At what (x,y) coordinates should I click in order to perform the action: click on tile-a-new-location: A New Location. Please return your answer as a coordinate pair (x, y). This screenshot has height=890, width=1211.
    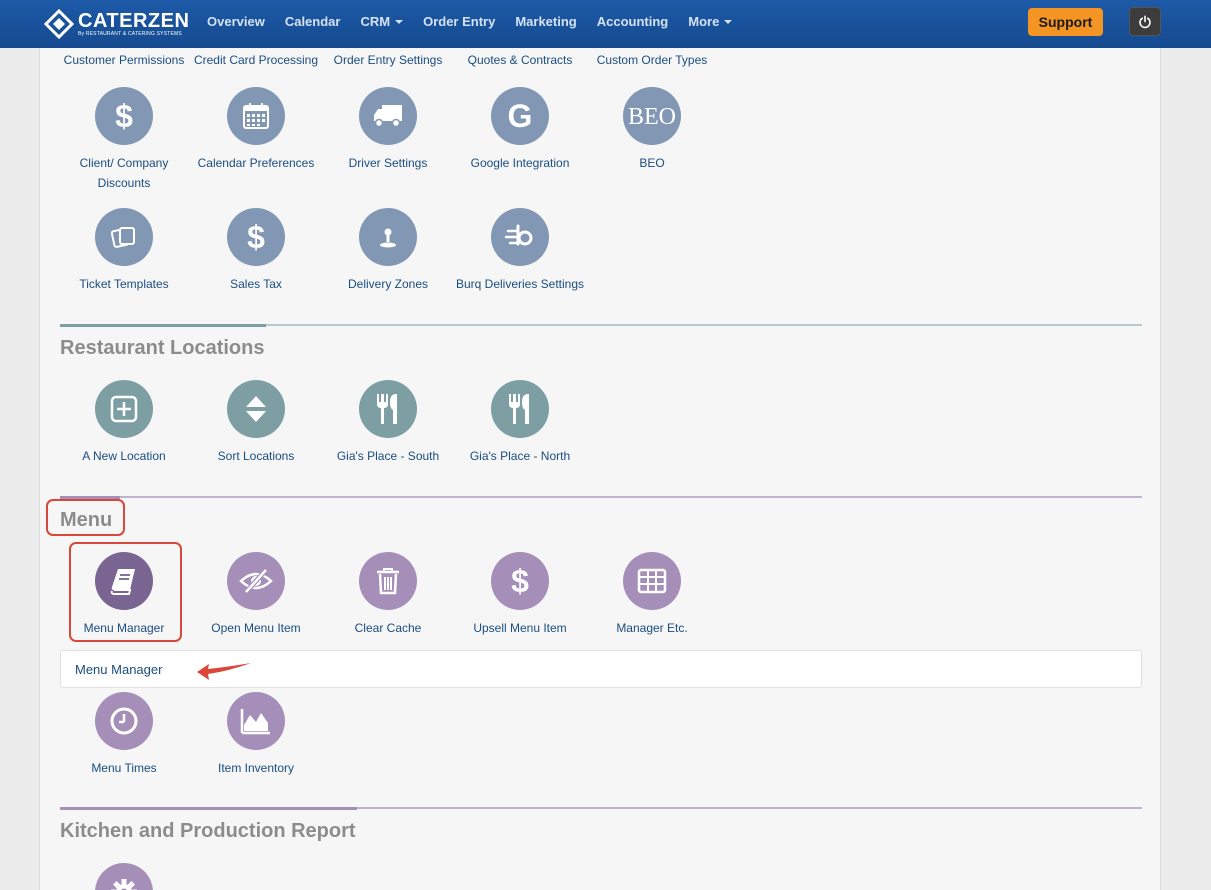
    Looking at the image, I should click on (124, 423).